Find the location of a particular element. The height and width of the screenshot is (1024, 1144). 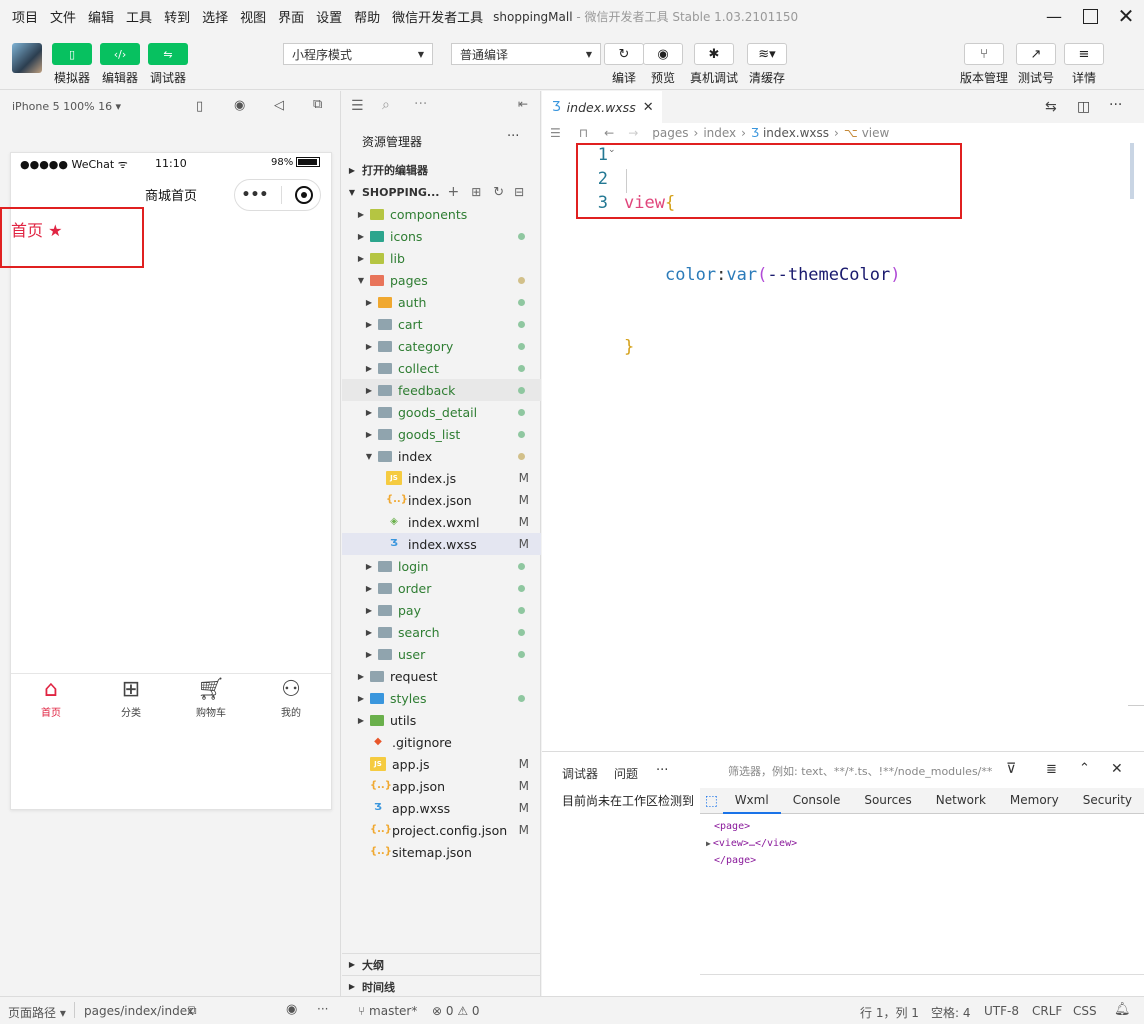

compare-icon: ⇆ is located at coordinates (1051, 107).